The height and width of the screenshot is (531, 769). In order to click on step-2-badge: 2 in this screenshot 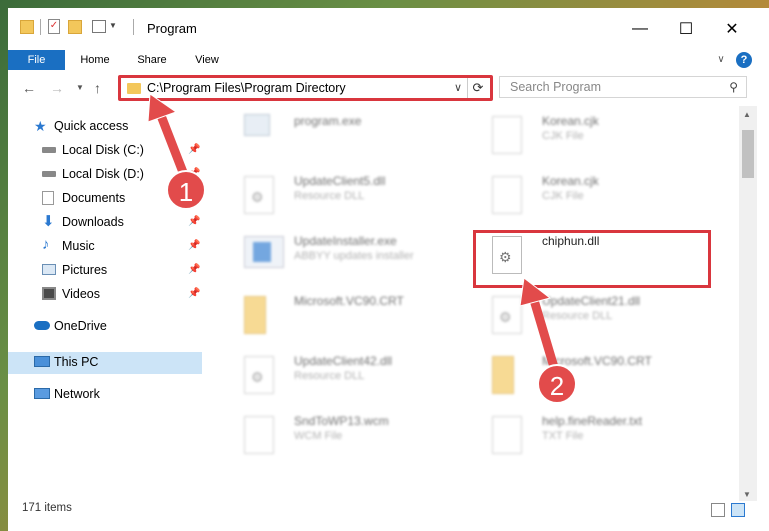, I will do `click(557, 384)`.